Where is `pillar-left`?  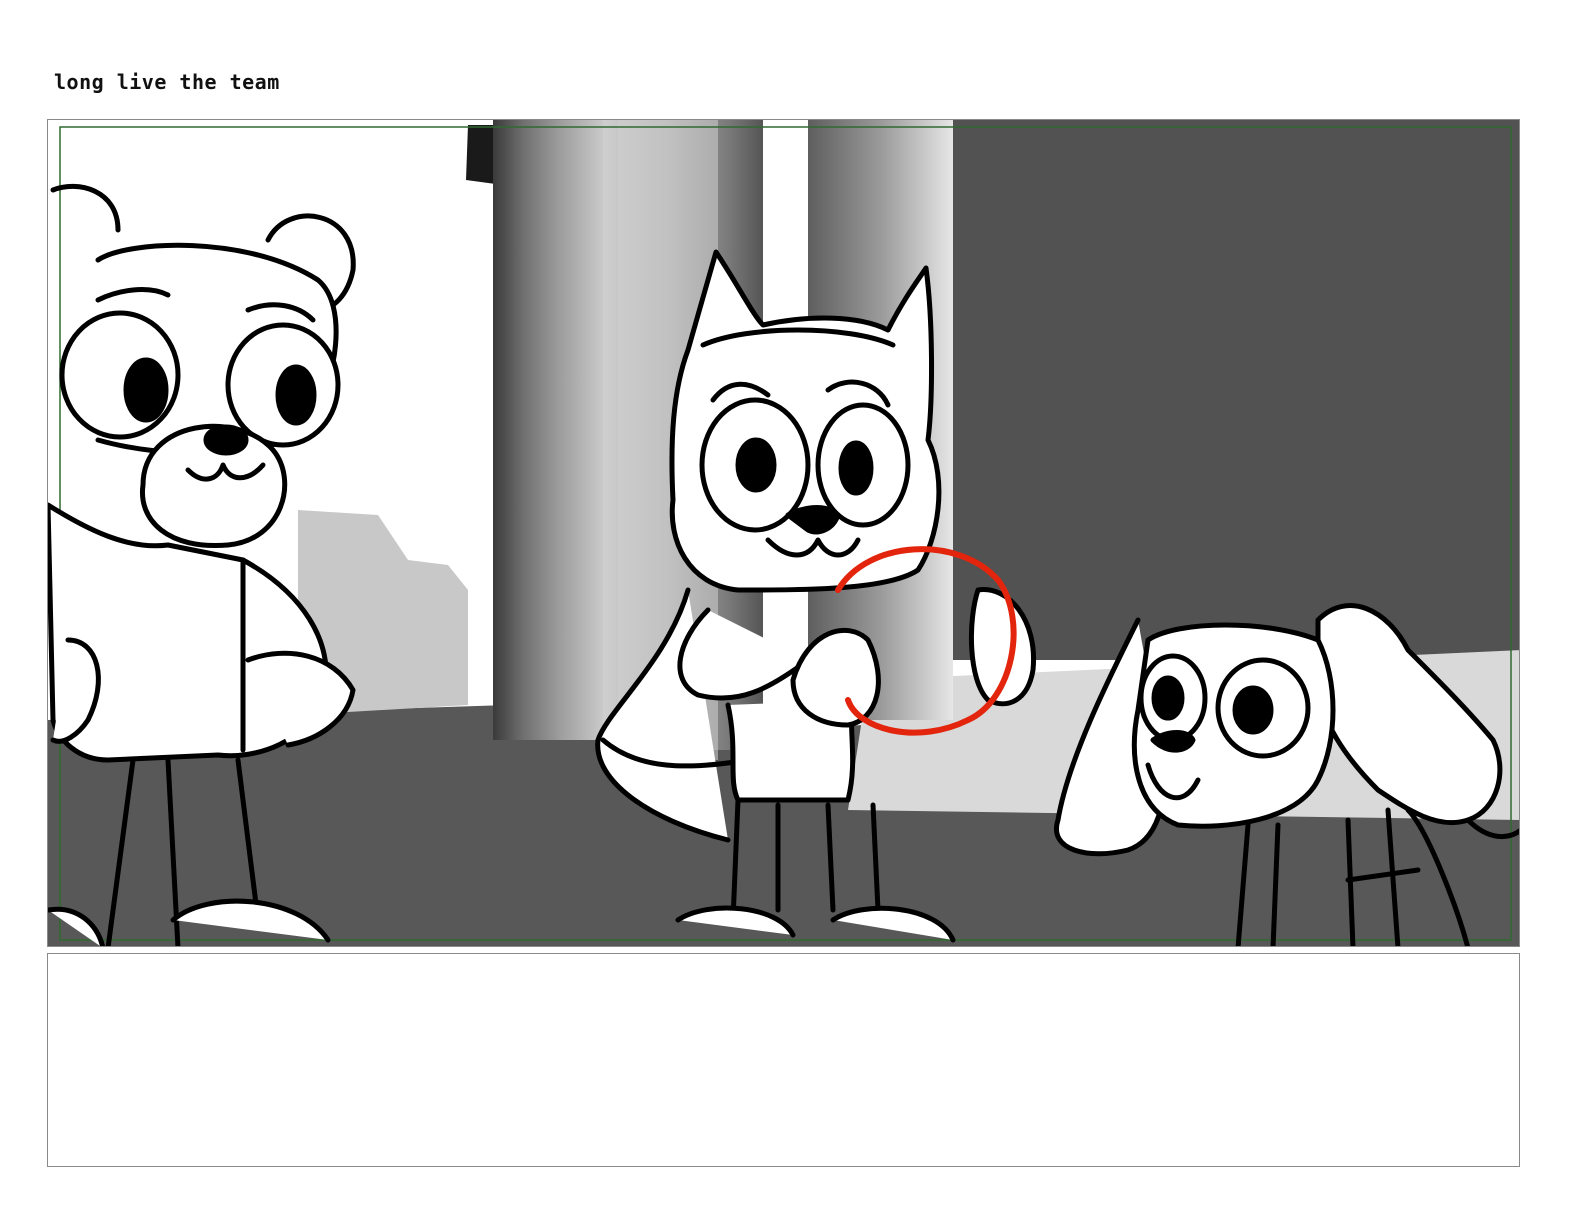
pillar-left is located at coordinates (553, 430).